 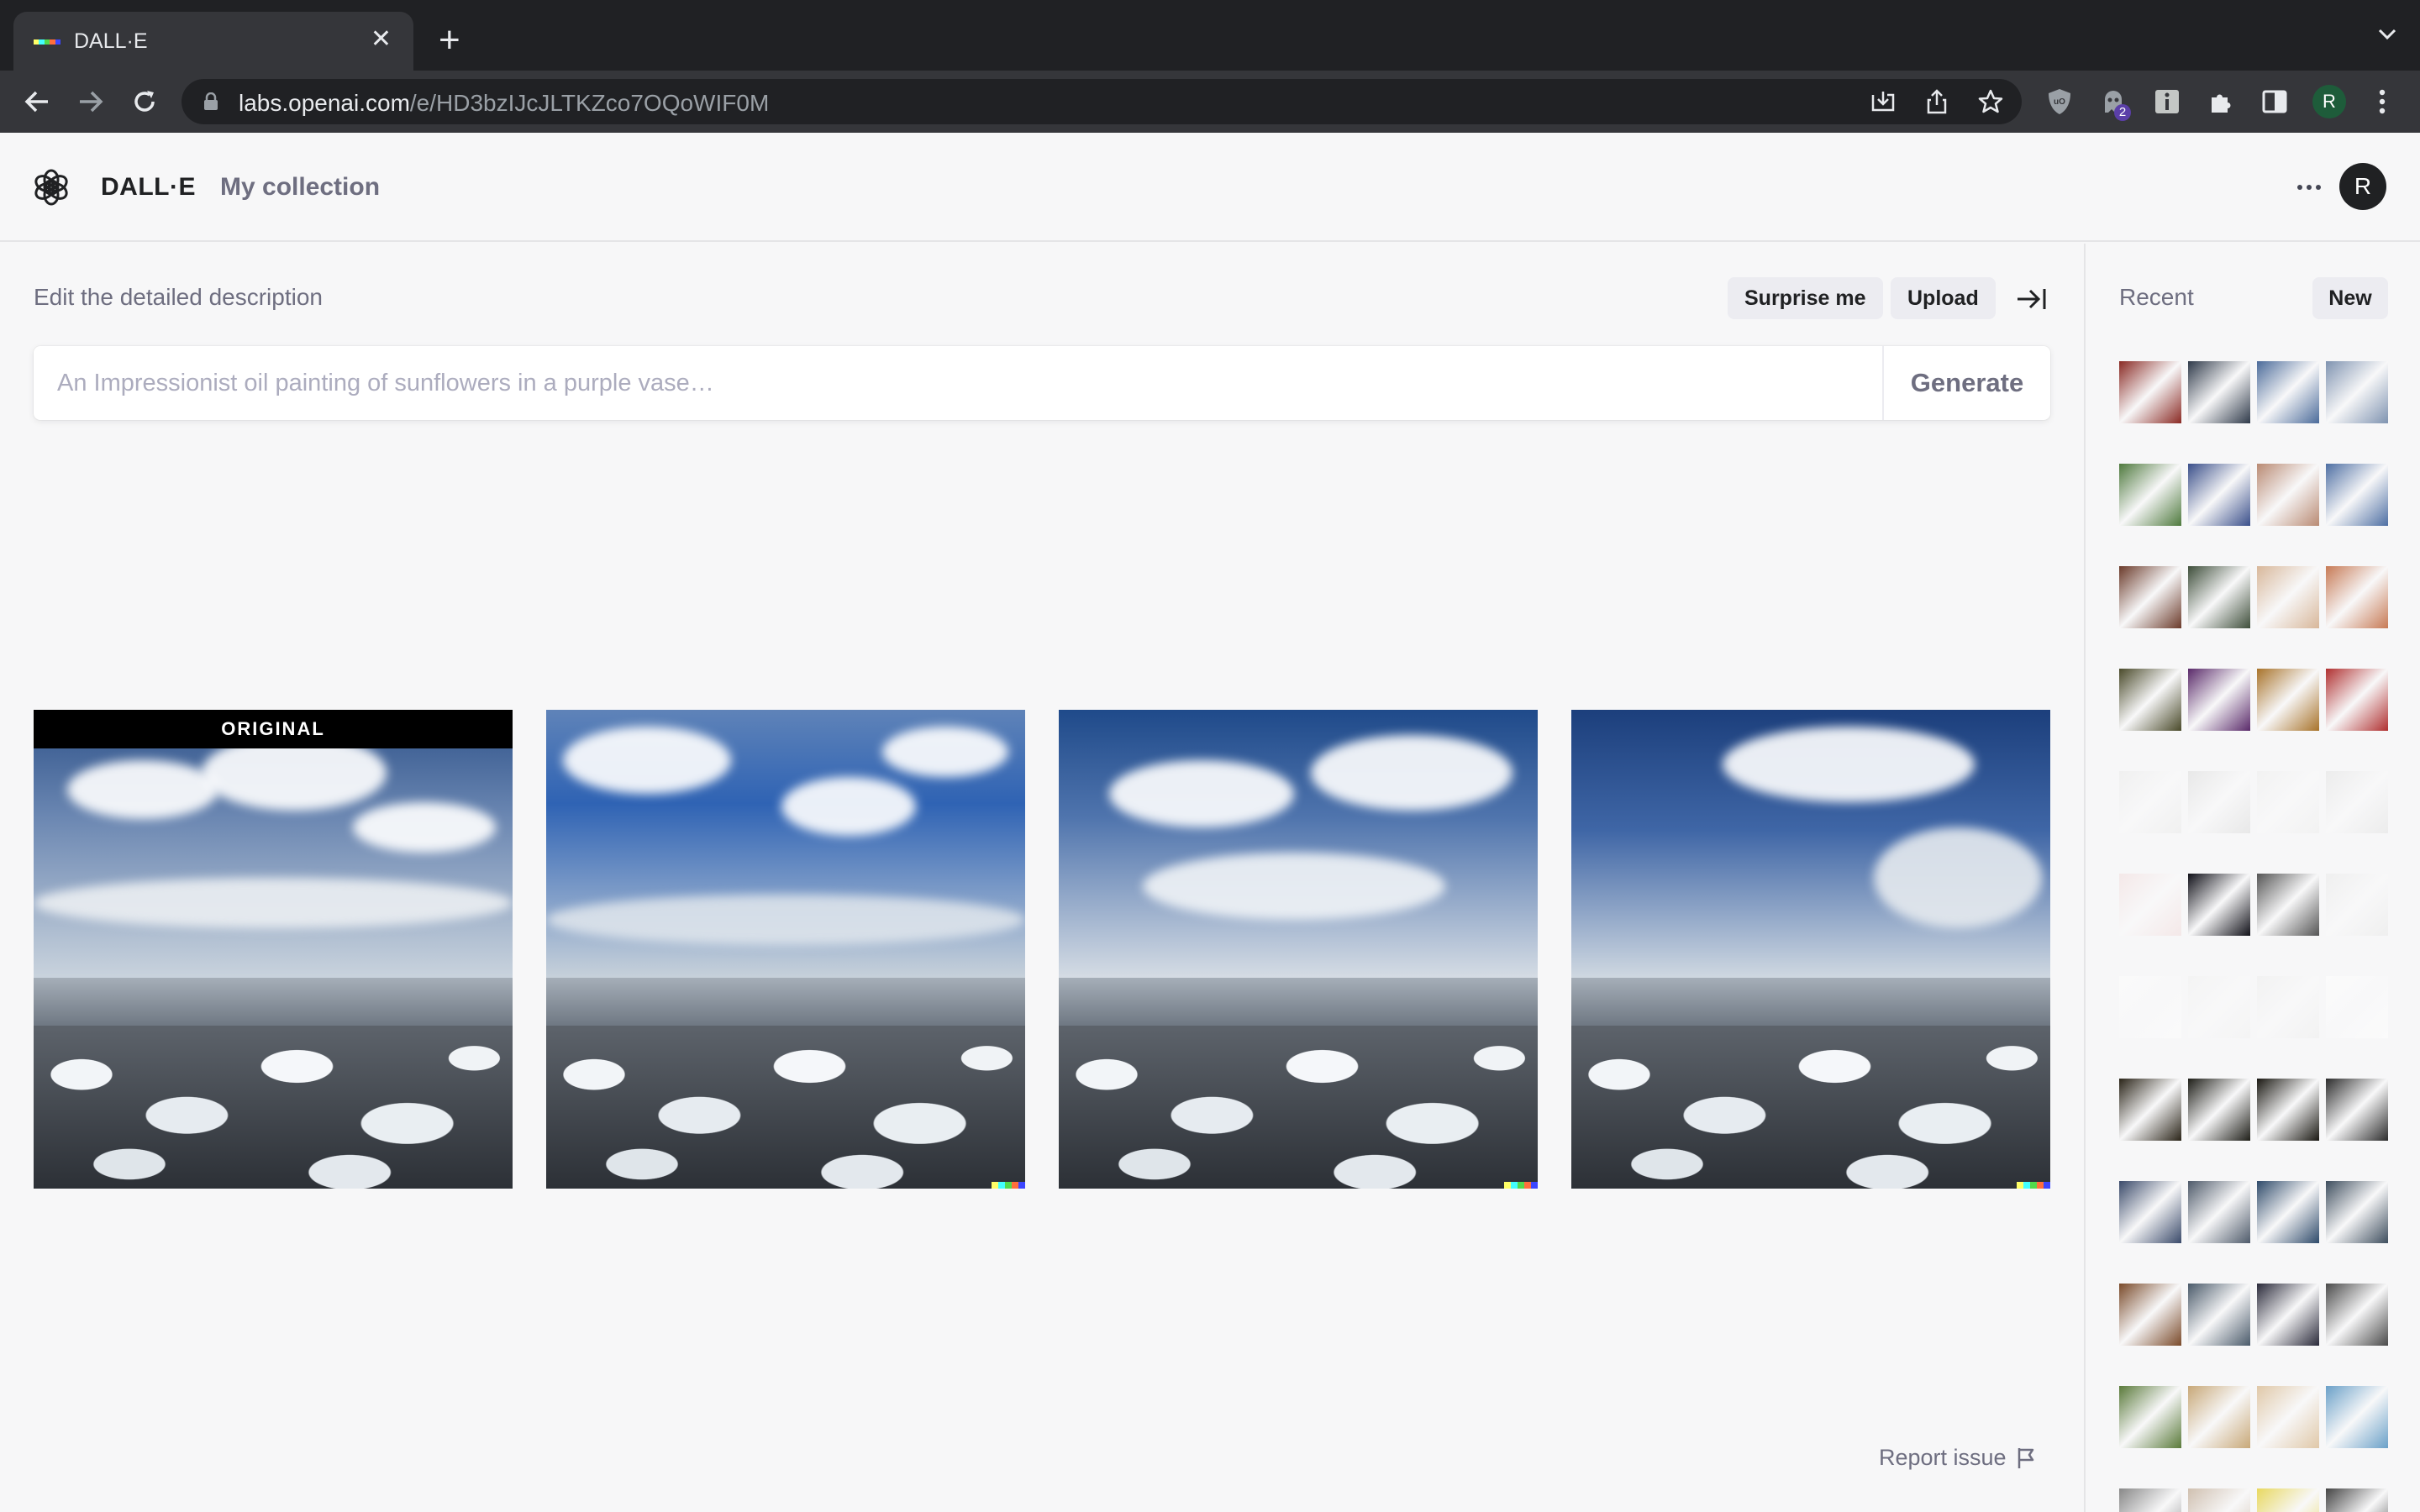 I want to click on svg-text: uO, so click(x=2059, y=102).